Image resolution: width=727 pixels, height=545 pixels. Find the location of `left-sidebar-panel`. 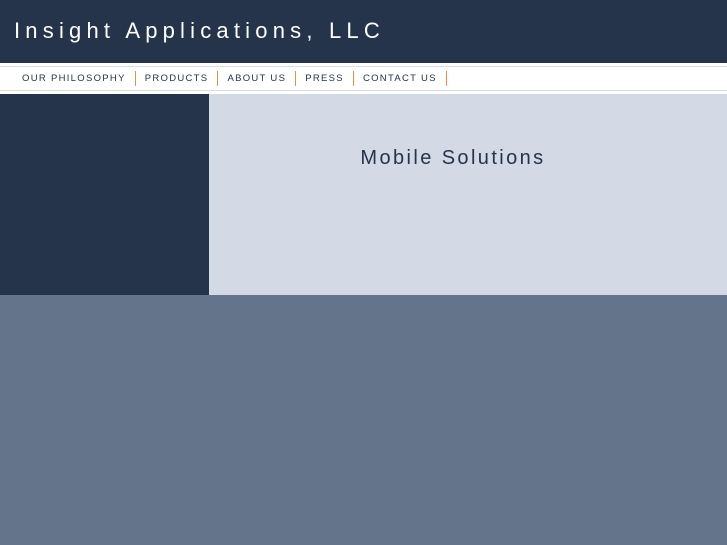

left-sidebar-panel is located at coordinates (104, 194).